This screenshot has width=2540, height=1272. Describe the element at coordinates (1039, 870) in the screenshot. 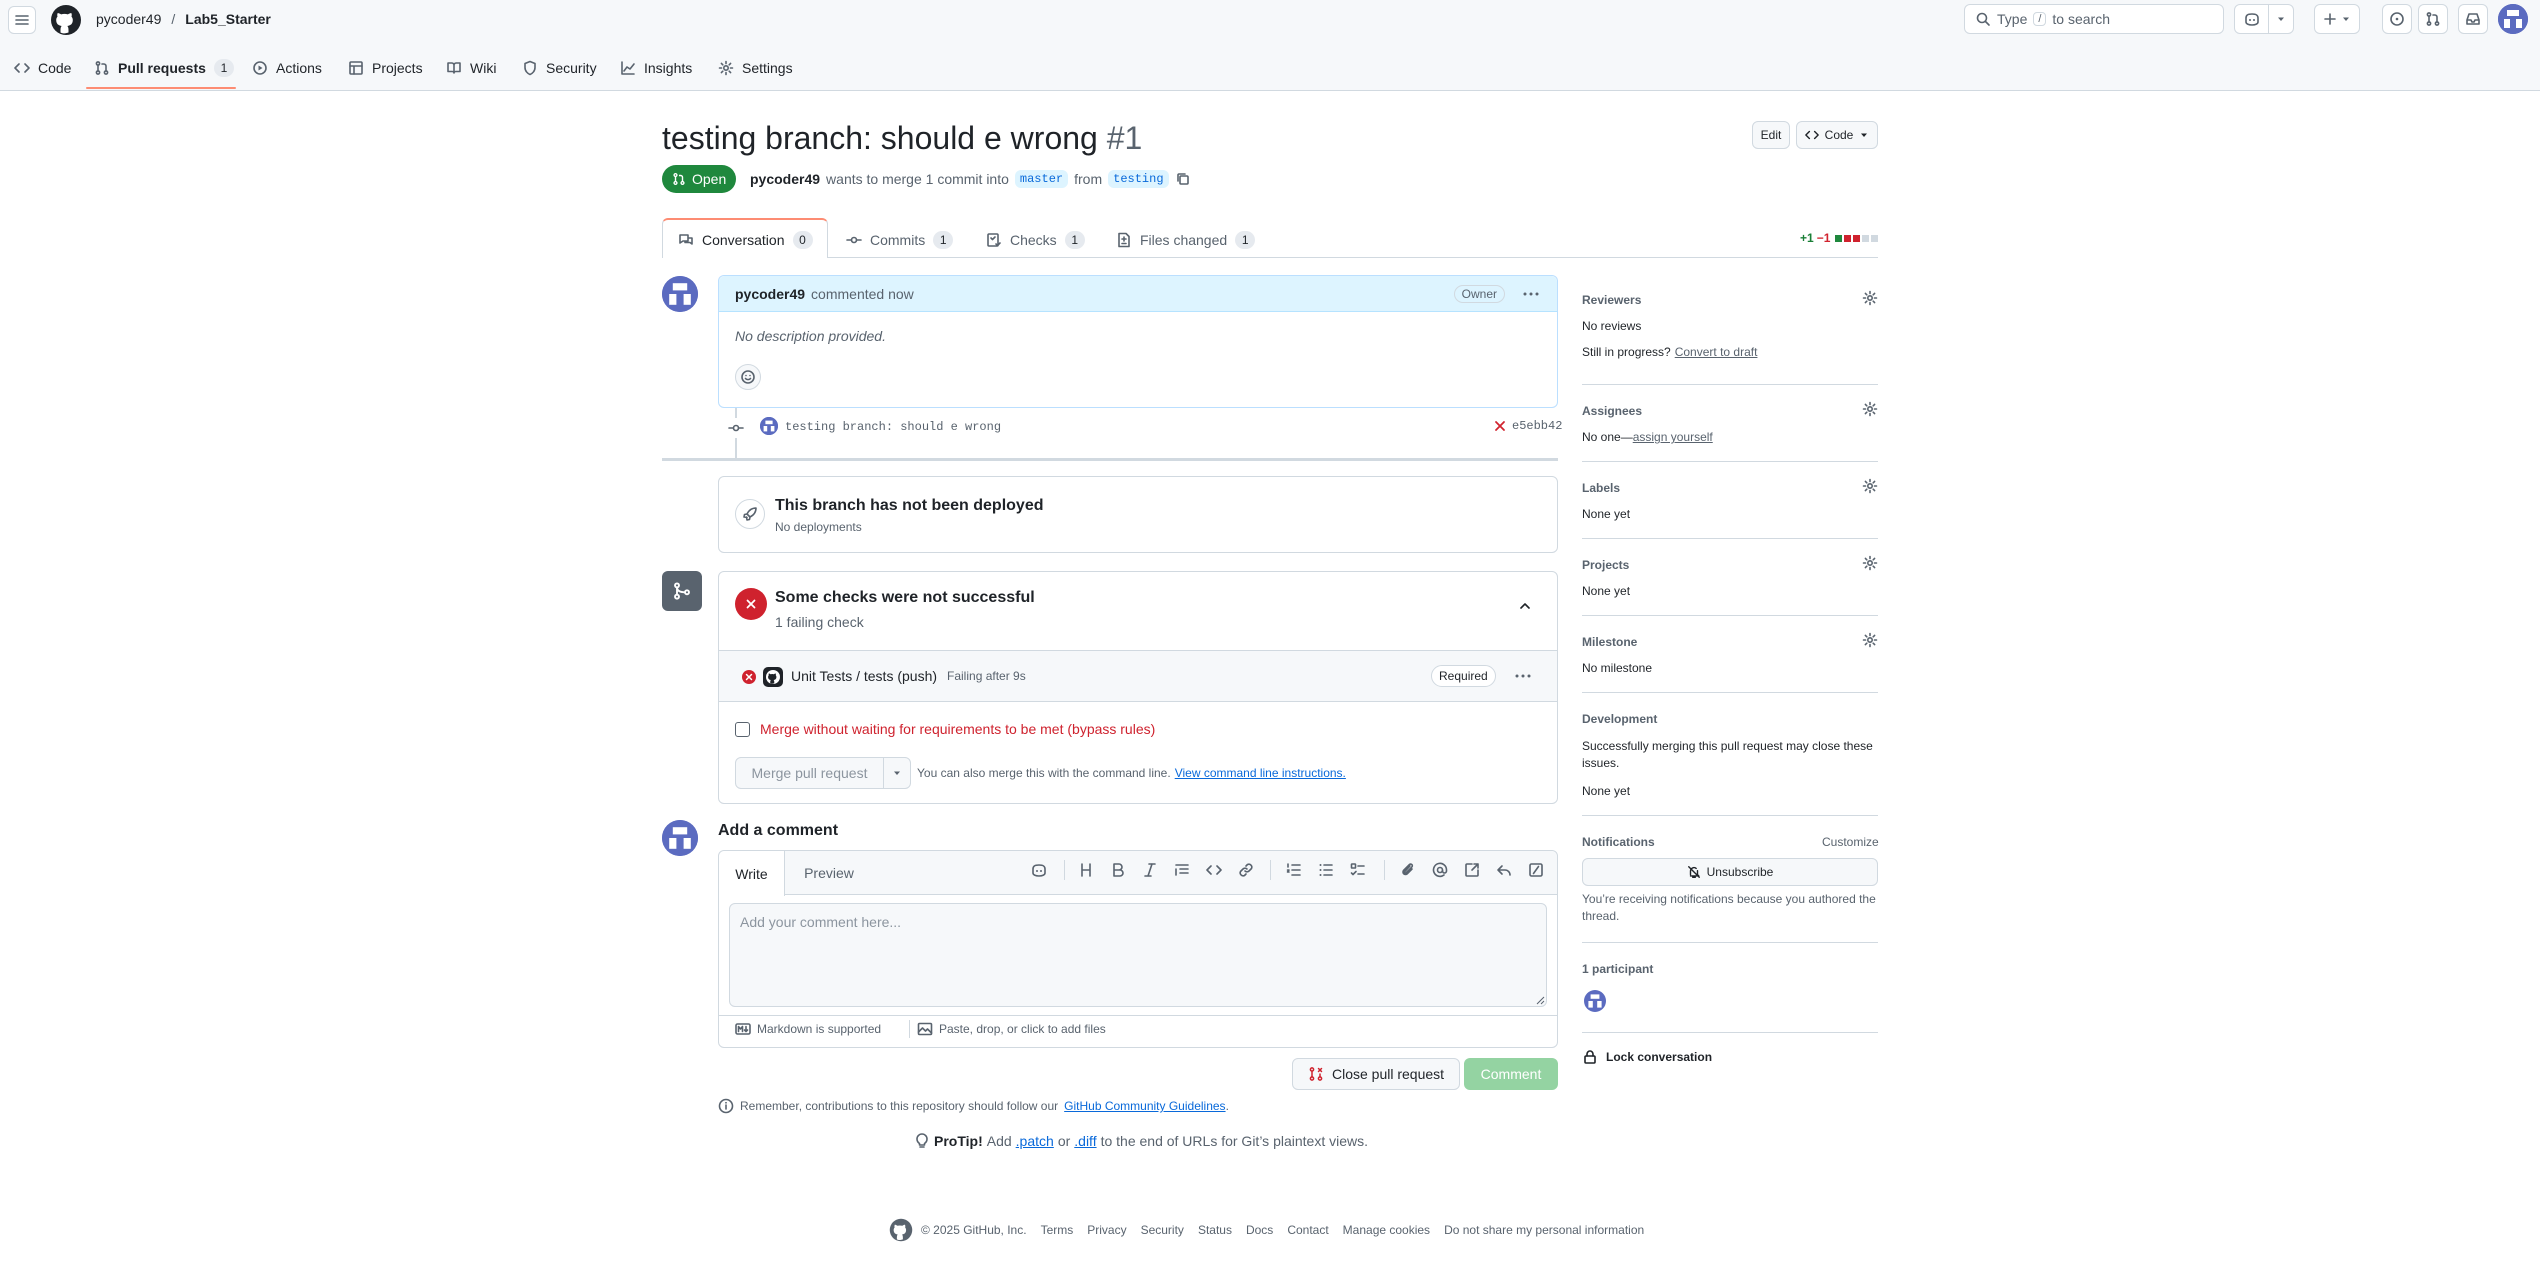

I see `copilot-icon` at that location.